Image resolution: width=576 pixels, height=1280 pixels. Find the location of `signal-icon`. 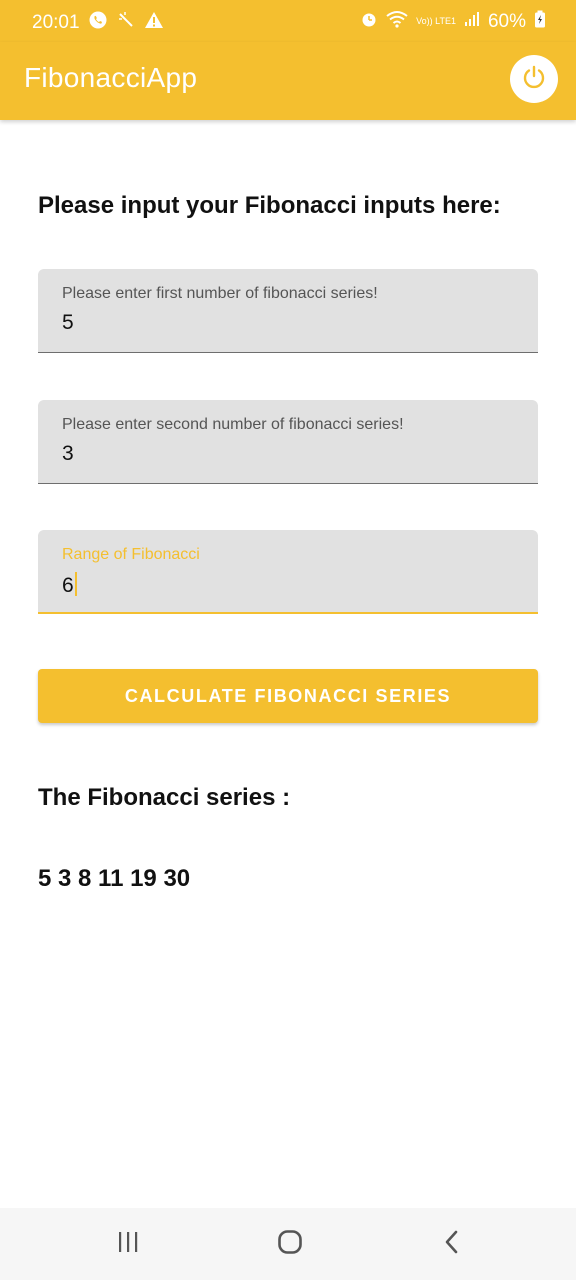

signal-icon is located at coordinates (472, 21).